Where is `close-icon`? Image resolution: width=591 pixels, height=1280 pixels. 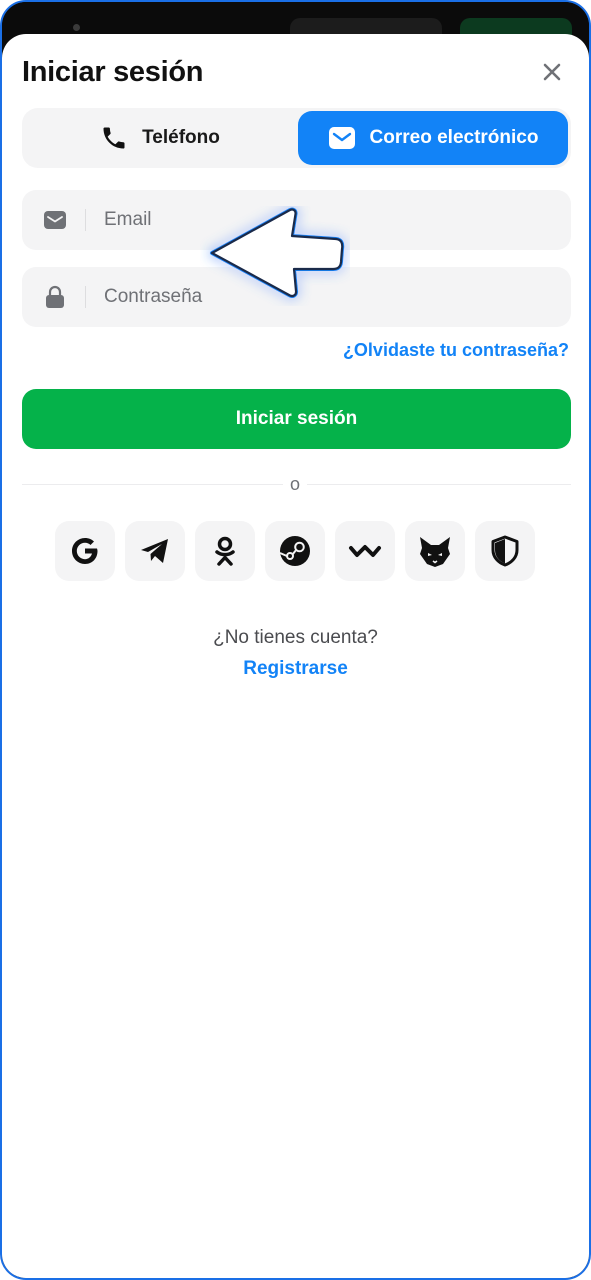
close-icon is located at coordinates (552, 72).